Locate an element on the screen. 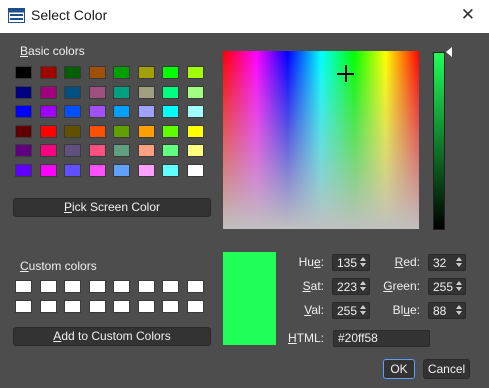 The width and height of the screenshot is (489, 388). crosshair-icon is located at coordinates (345, 73).